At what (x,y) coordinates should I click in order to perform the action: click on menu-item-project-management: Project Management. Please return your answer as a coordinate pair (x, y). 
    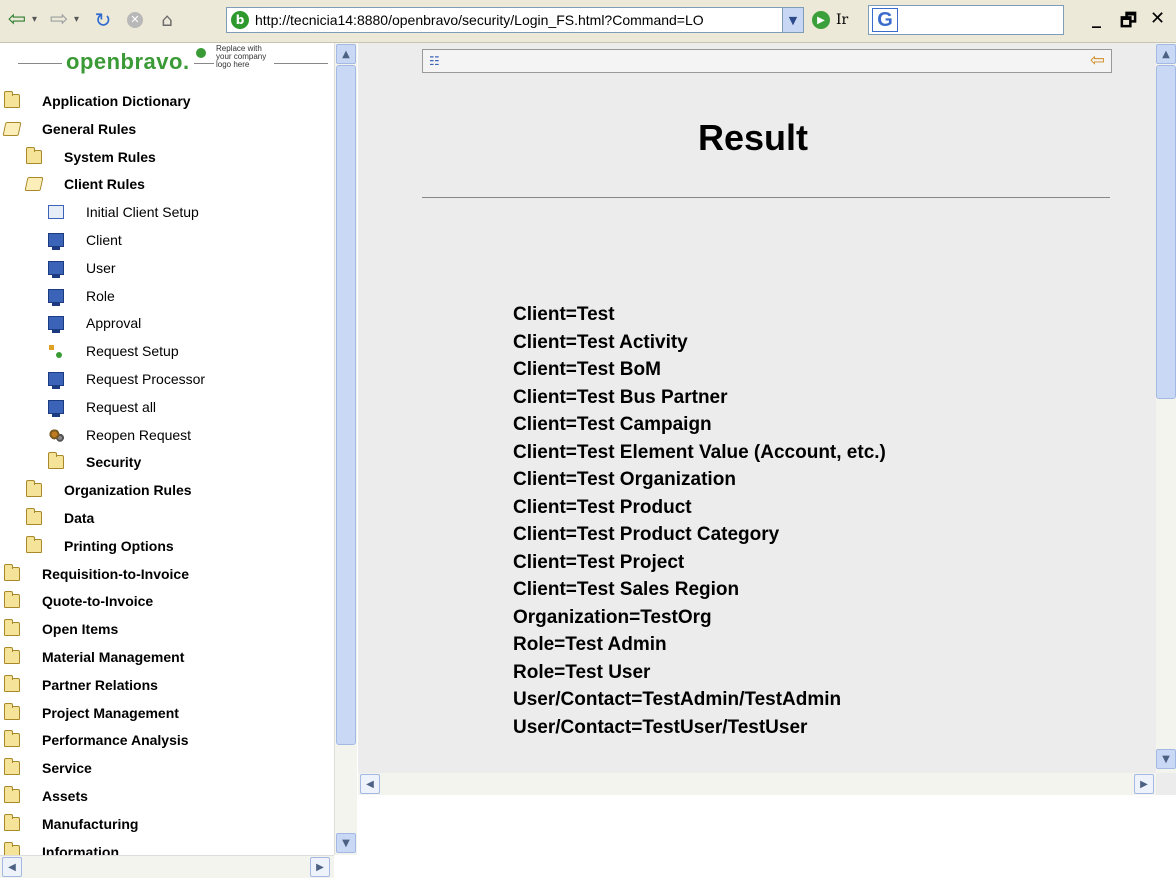
    Looking at the image, I should click on (91, 712).